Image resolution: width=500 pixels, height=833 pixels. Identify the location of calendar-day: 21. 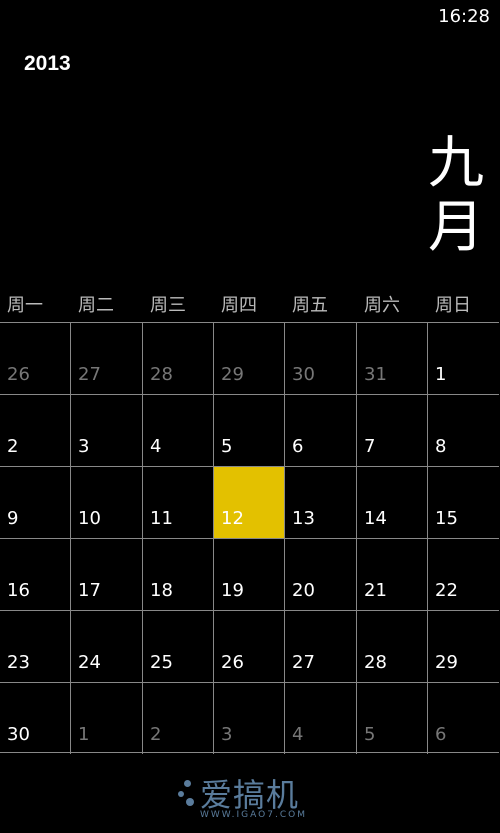
(392, 574).